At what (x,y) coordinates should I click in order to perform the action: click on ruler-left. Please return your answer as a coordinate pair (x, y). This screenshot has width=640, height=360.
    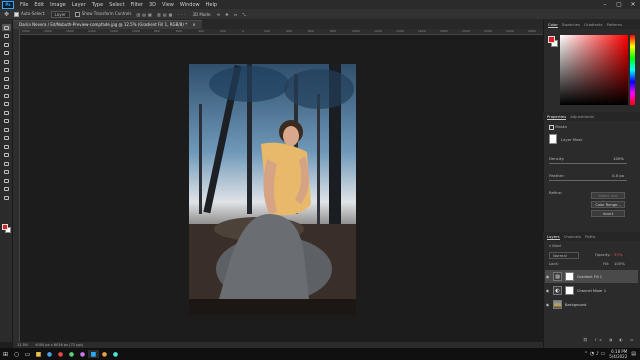
    Looking at the image, I should click on (16, 185).